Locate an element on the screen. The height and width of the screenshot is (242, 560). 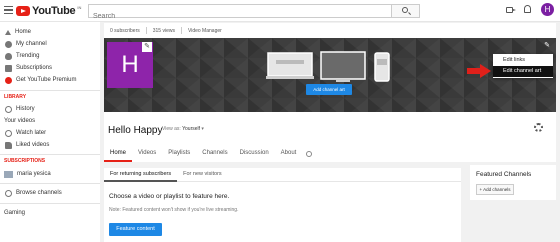
gear-icon is located at coordinates (538, 127).